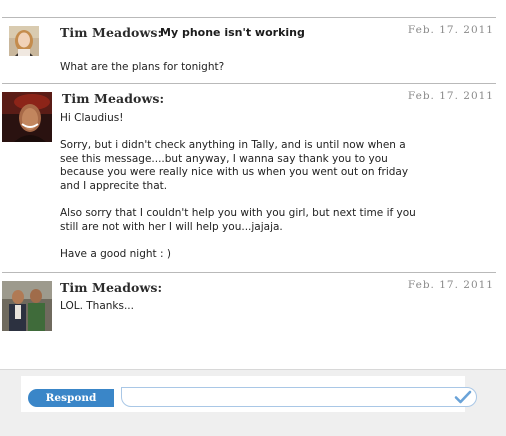 This screenshot has width=506, height=436. I want to click on message-body: What are the plans for tonight?, so click(239, 68).